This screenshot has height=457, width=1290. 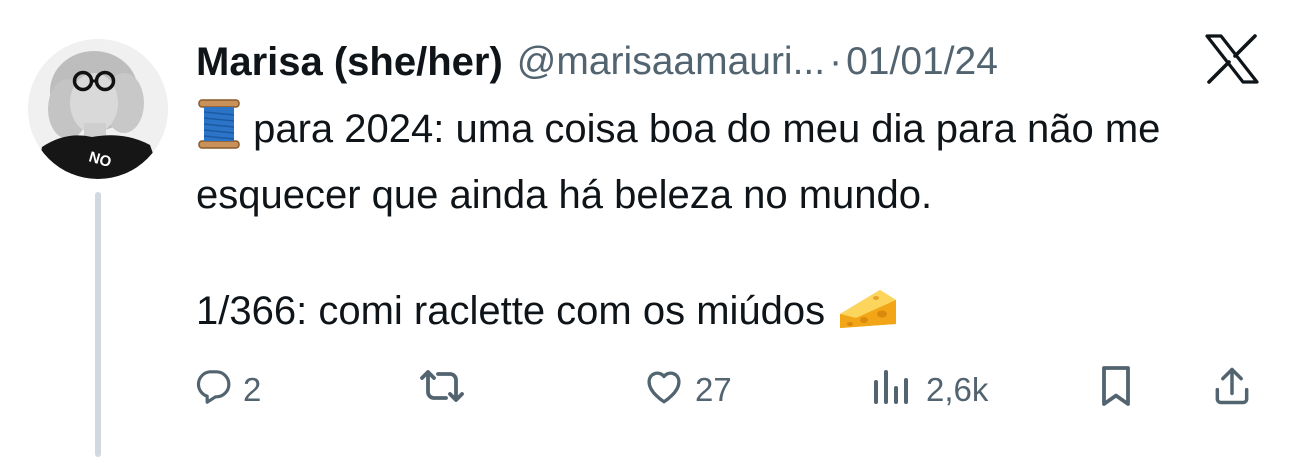 I want to click on share-icon, so click(x=1232, y=390).